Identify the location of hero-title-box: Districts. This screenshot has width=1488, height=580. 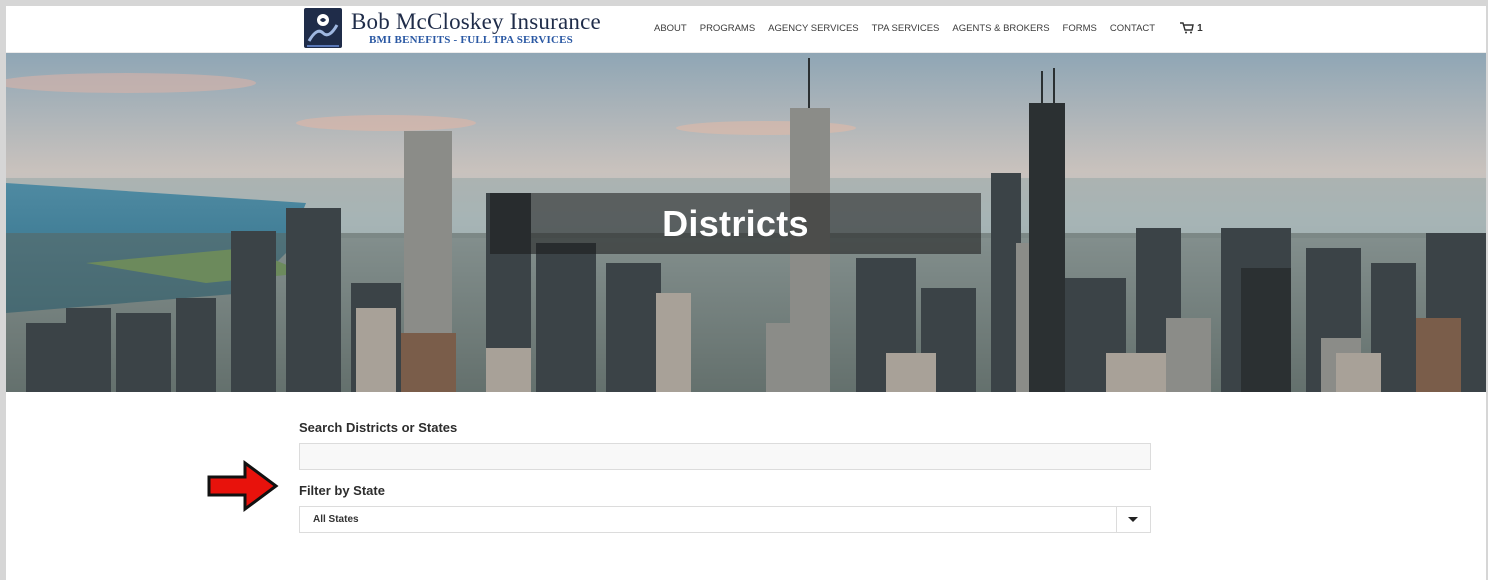
(735, 223).